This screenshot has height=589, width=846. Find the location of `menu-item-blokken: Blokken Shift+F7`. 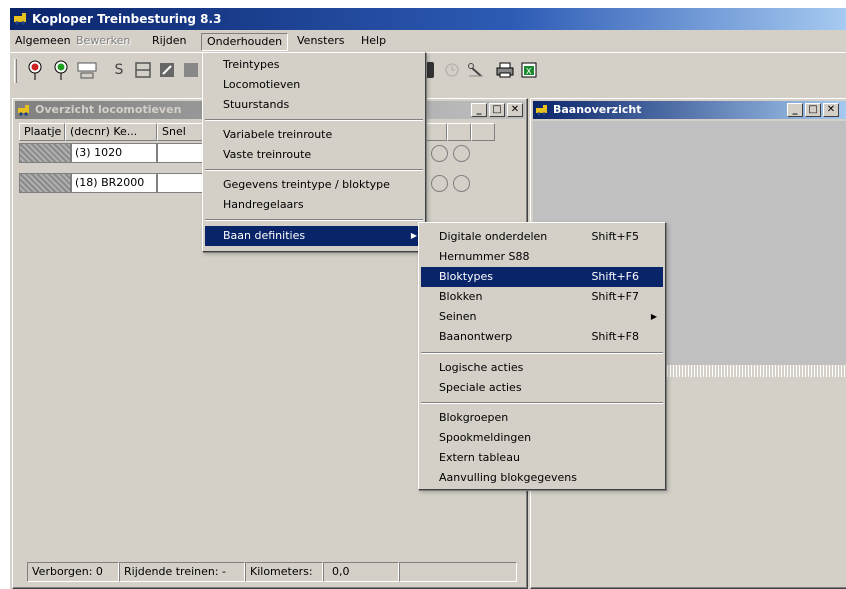

menu-item-blokken: Blokken Shift+F7 is located at coordinates (542, 297).